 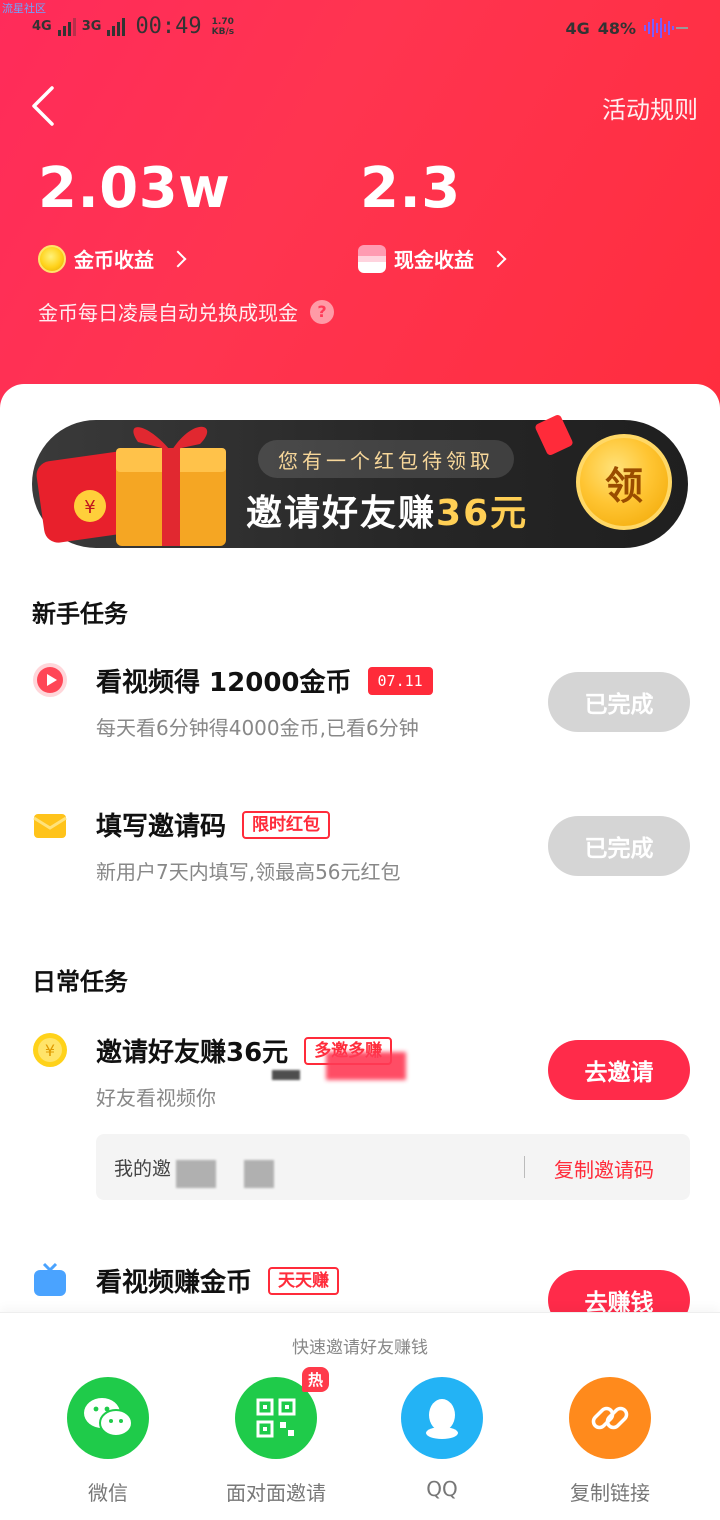 I want to click on share-label: 复制链接, so click(x=610, y=1493).